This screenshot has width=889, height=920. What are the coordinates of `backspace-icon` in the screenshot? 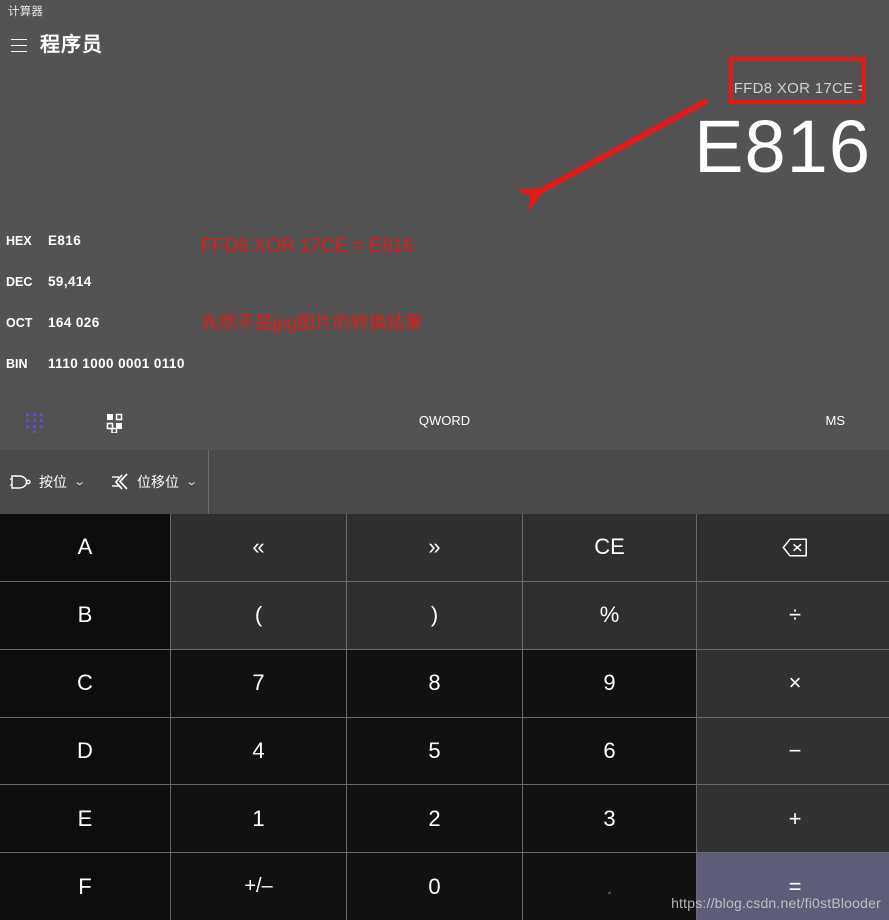 It's located at (795, 547).